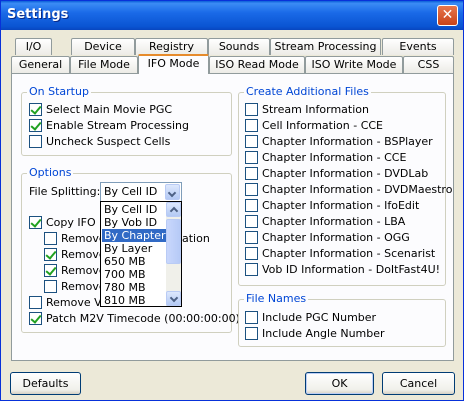 This screenshot has width=464, height=401. I want to click on file-splitting-select: By Cell ID, so click(141, 192).